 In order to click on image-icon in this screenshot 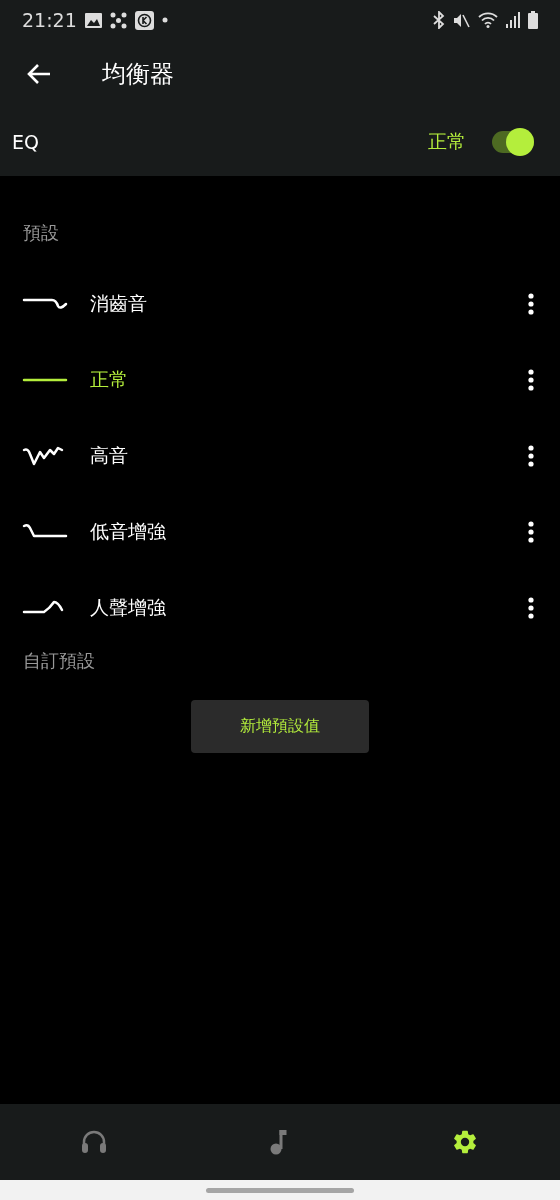, I will do `click(93, 20)`.